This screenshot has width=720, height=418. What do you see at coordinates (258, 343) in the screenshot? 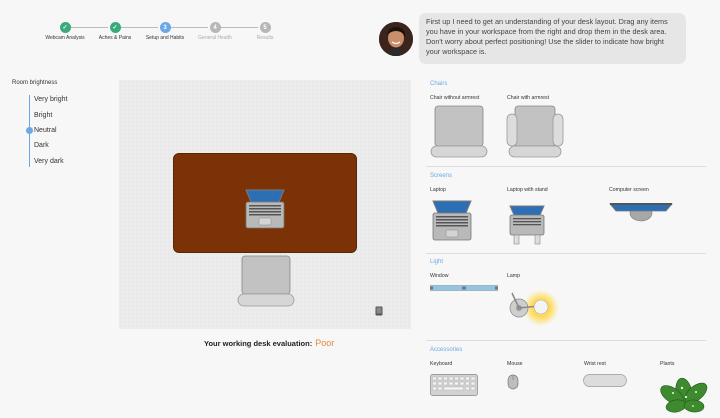
I see `evaluation-label: Your working desk evaluation:` at bounding box center [258, 343].